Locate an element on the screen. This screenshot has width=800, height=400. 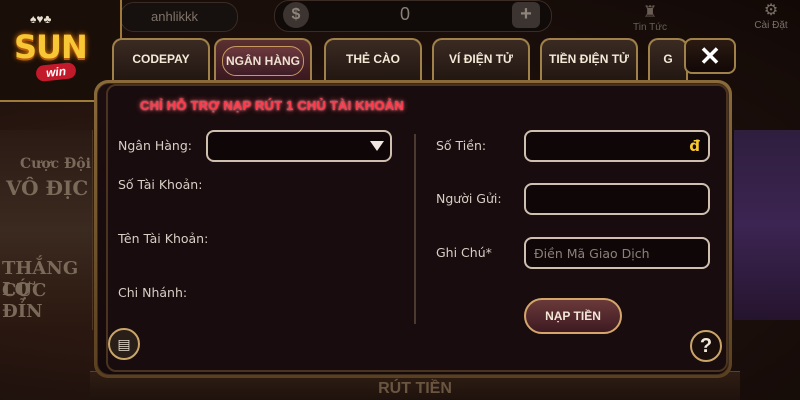
bottom-bar-text: RÚT TIỀN is located at coordinates (415, 388).